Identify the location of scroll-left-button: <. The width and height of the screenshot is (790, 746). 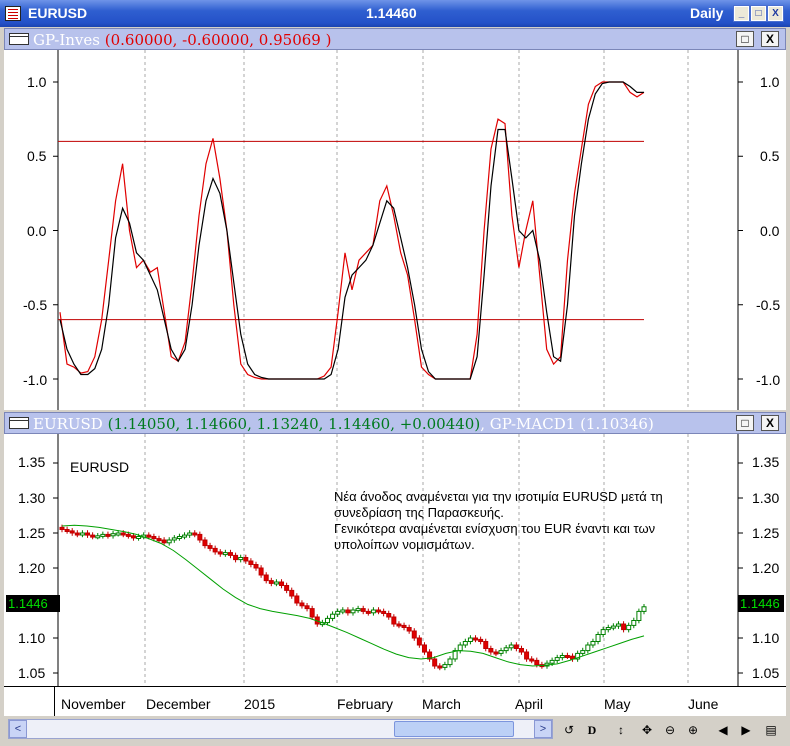
(18, 729).